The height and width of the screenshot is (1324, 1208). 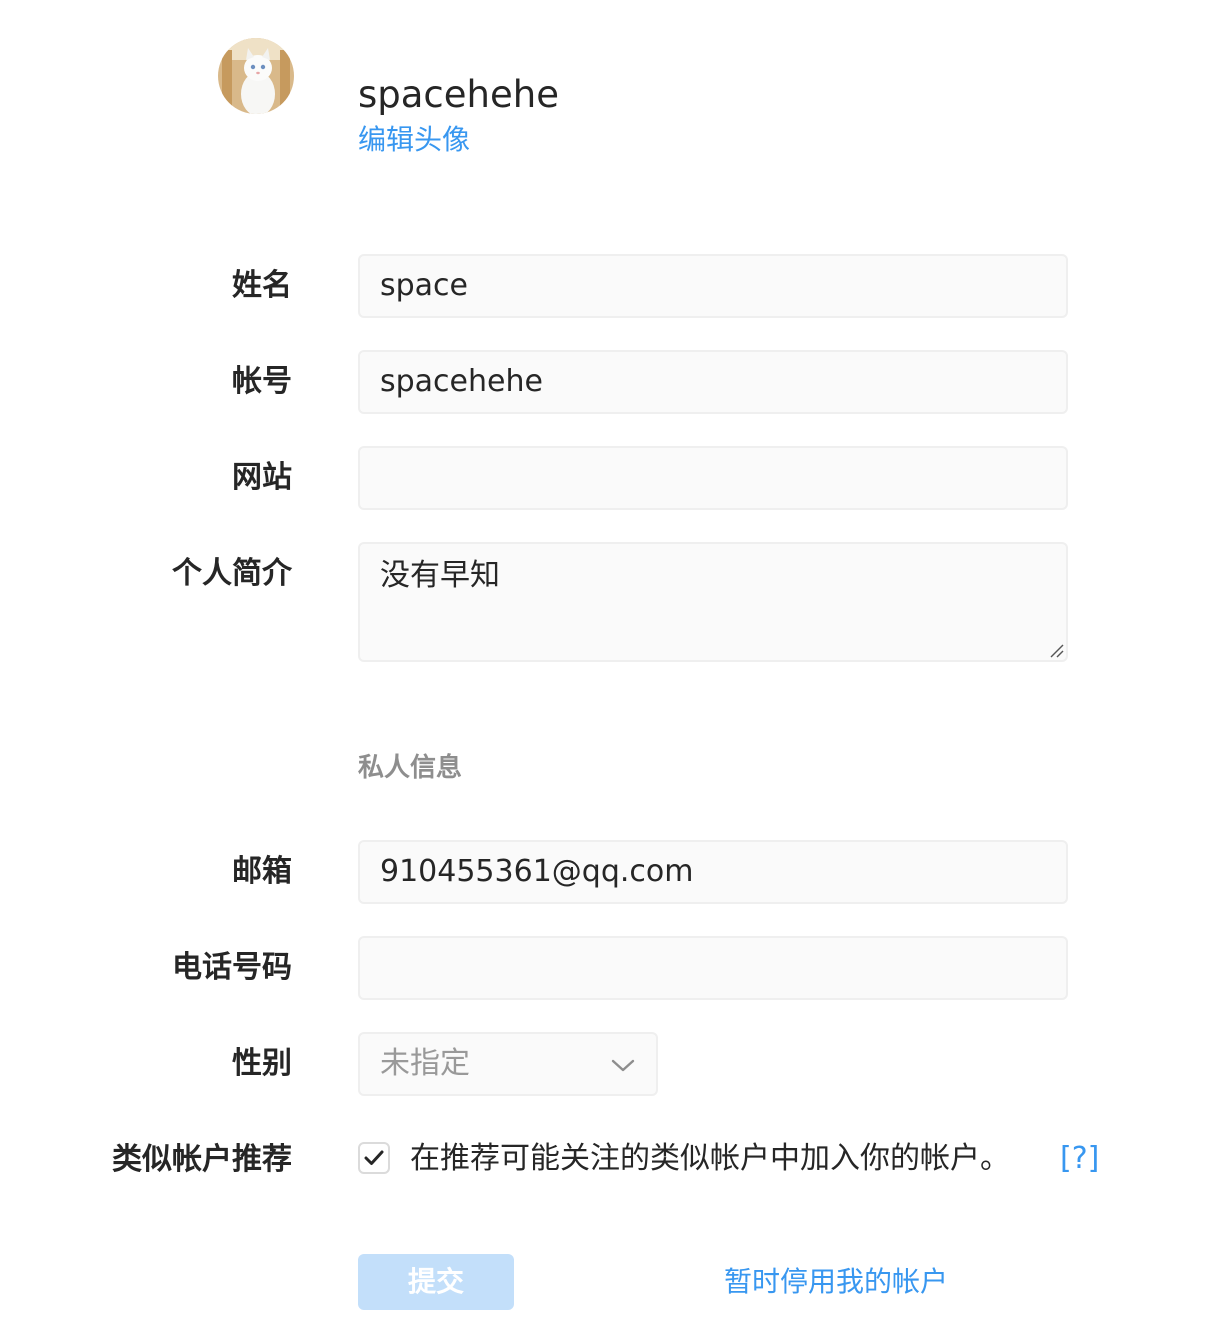 I want to click on website-input, so click(x=713, y=478).